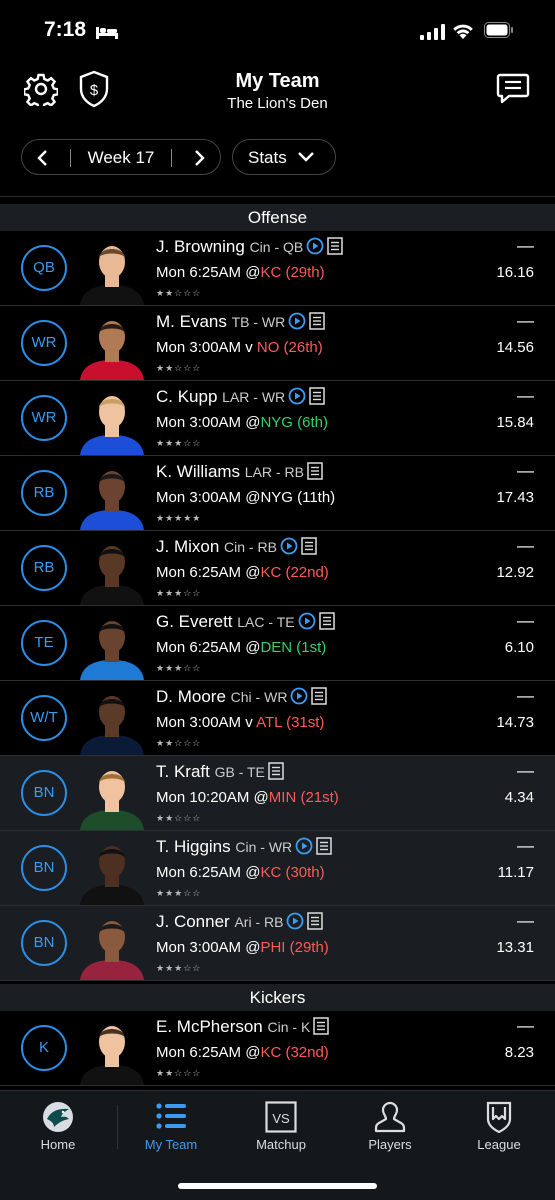 This screenshot has height=1200, width=555. I want to click on tab-matchup: VS Matchup, so click(281, 1126).